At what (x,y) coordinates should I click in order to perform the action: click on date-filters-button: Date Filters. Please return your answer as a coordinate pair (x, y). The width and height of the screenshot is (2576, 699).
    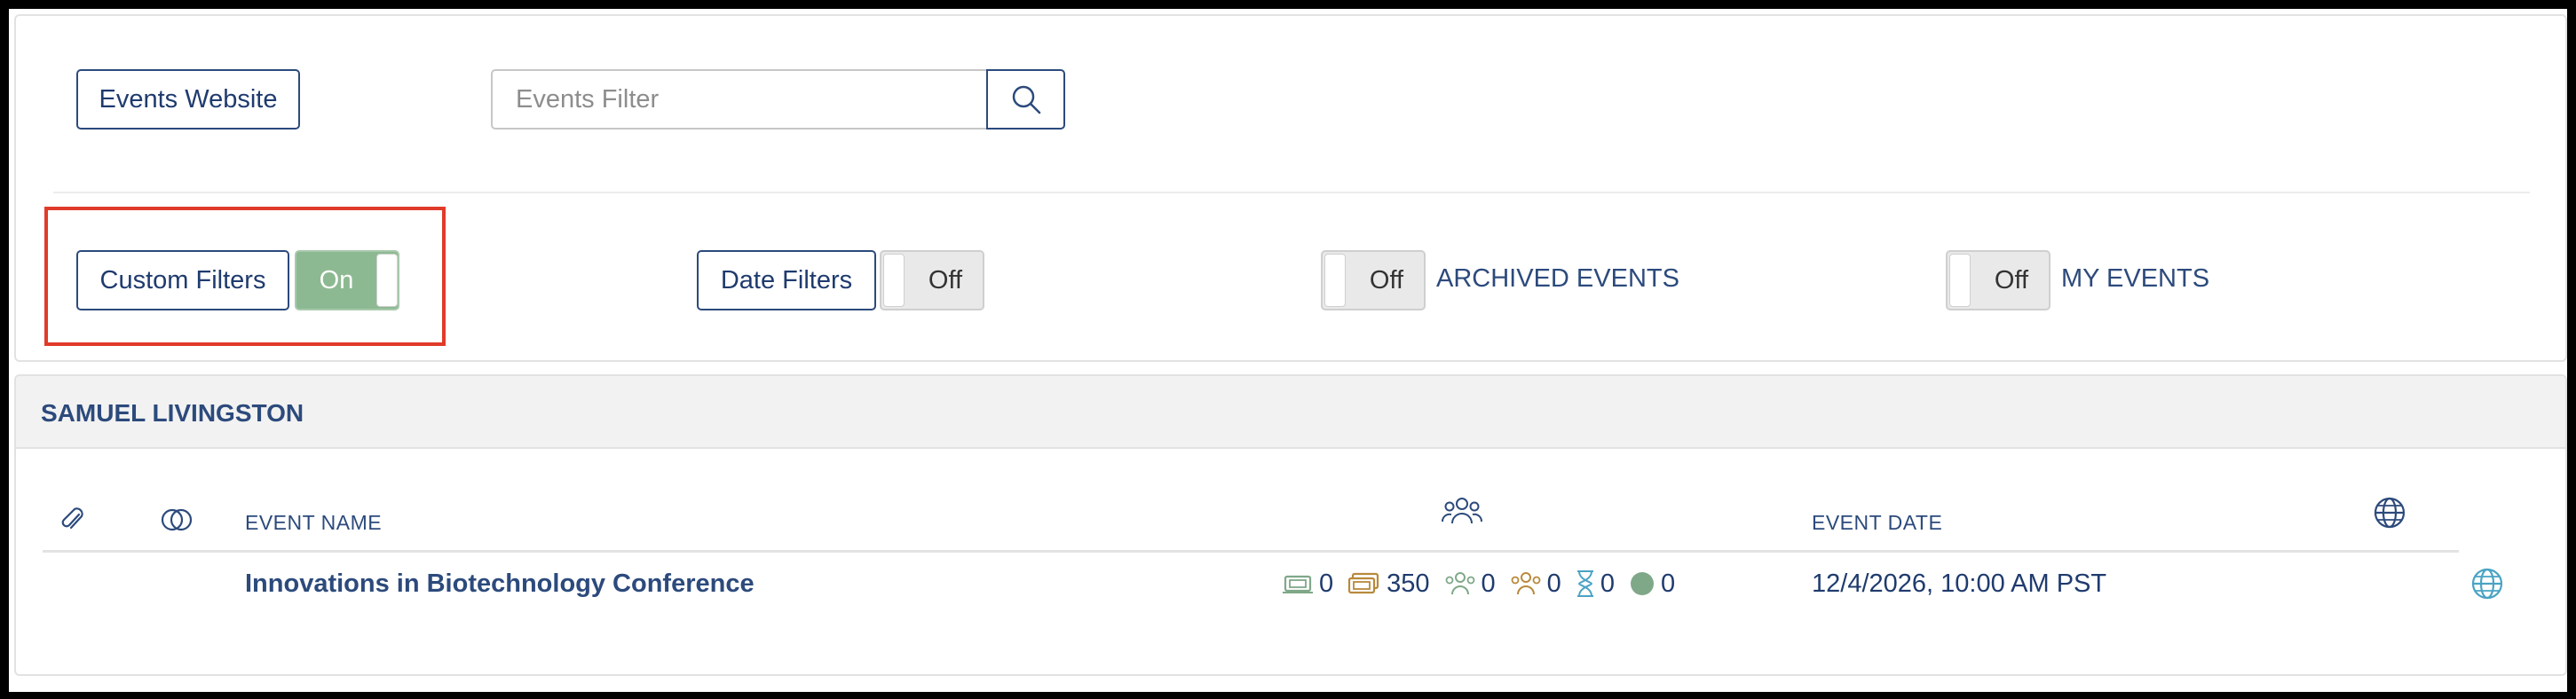
    Looking at the image, I should click on (786, 280).